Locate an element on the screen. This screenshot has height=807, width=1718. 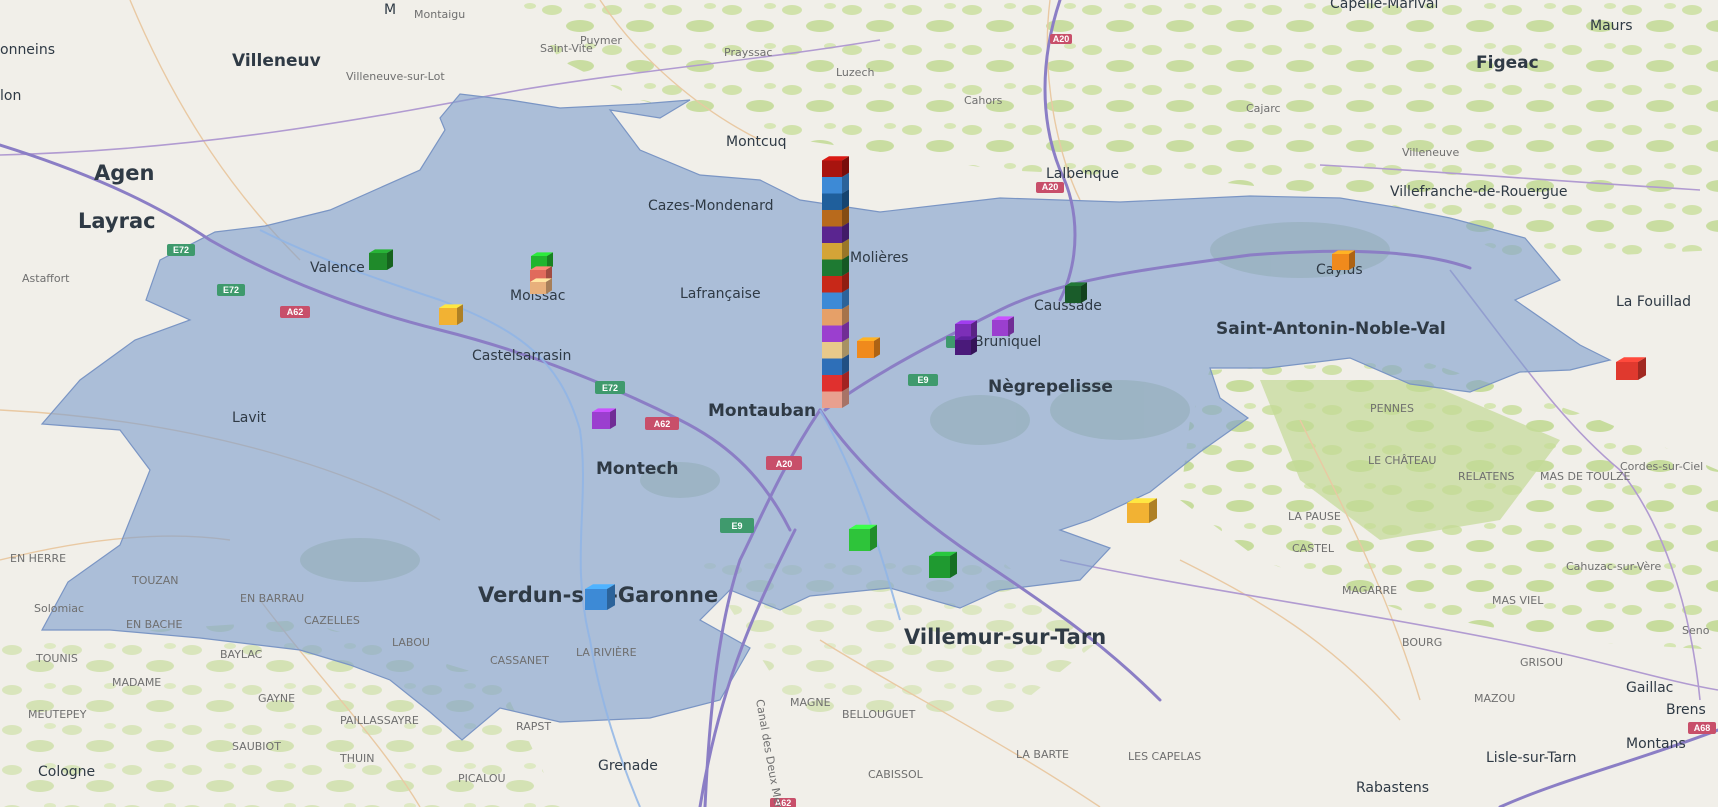
place-label: Astaffort is located at coordinates (46, 278).